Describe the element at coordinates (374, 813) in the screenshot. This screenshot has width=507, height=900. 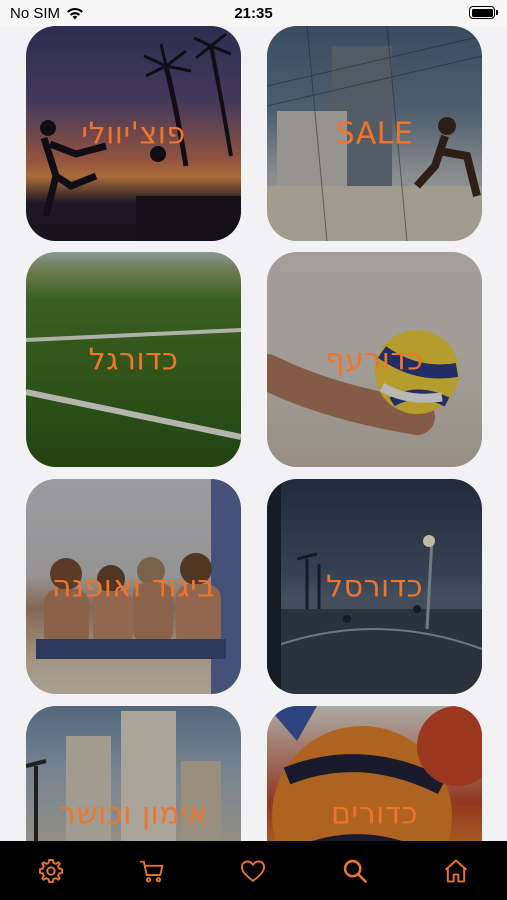
I see `category-label: כדורים` at that location.